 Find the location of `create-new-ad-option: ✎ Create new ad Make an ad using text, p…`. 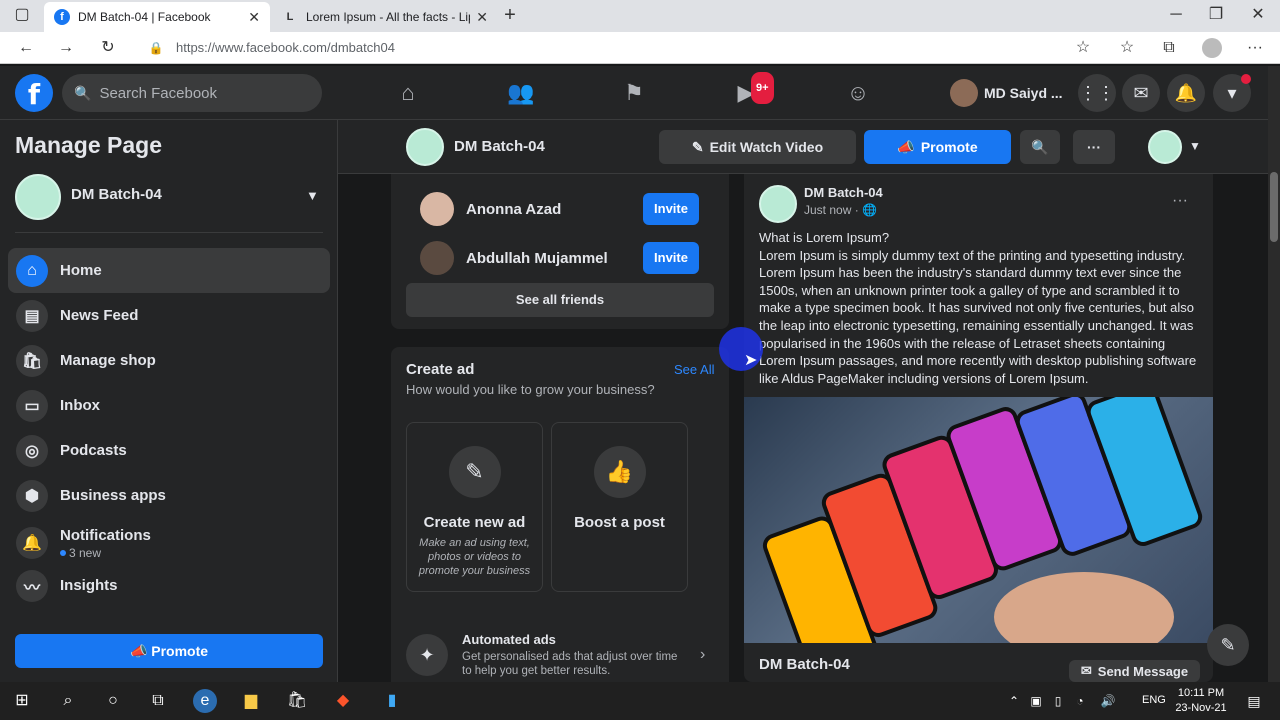

create-new-ad-option: ✎ Create new ad Make an ad using text, p… is located at coordinates (474, 507).